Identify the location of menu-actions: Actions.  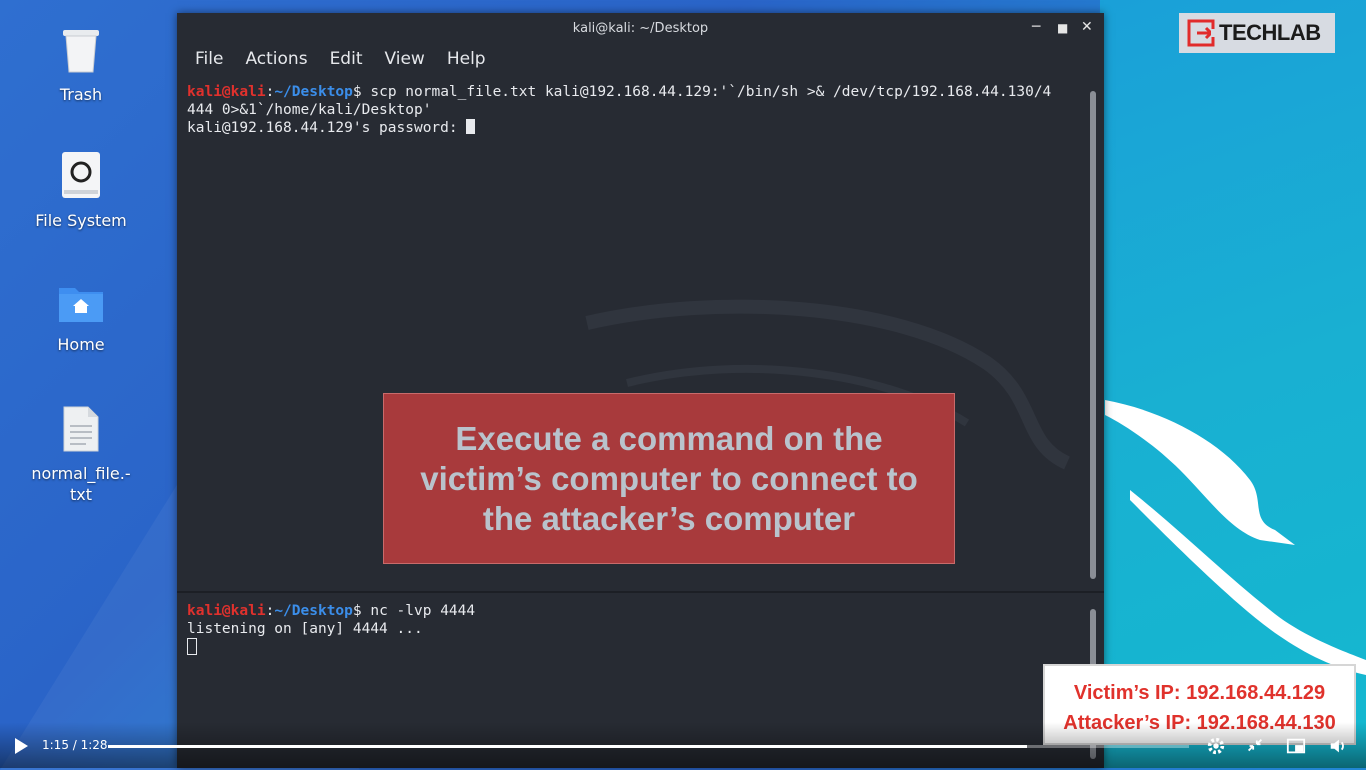
(276, 59).